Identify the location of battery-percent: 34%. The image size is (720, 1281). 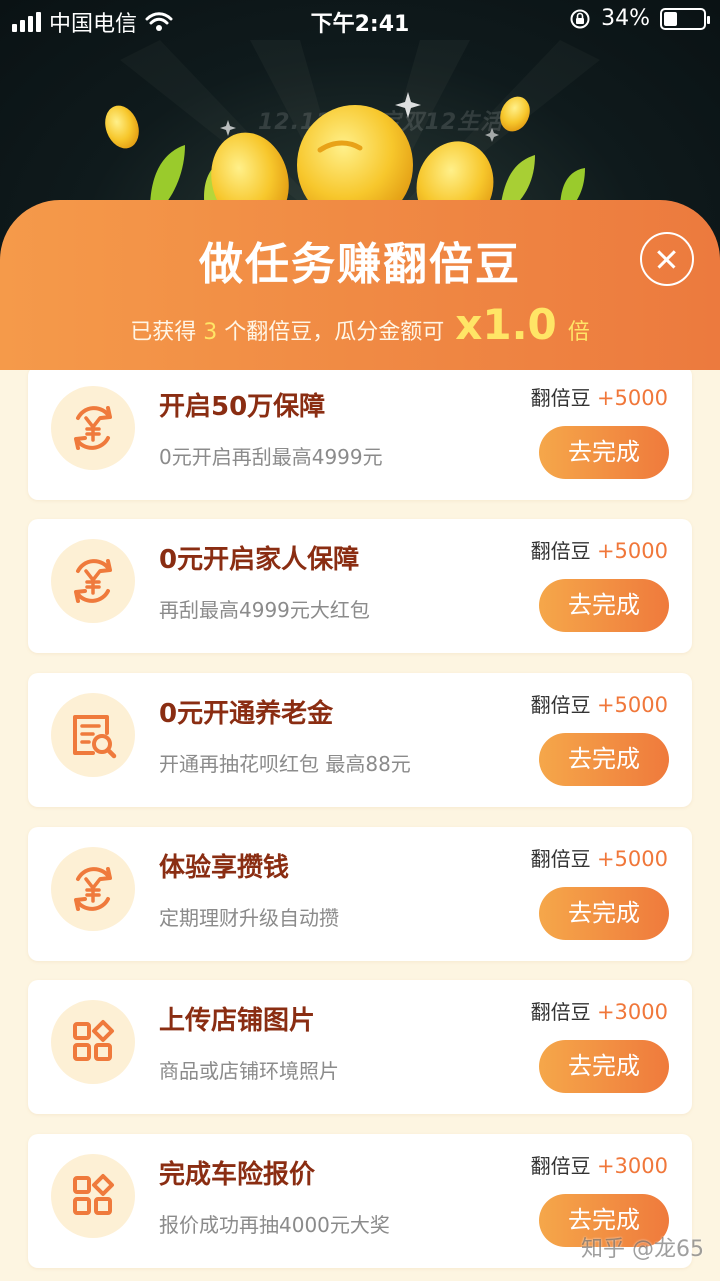
(625, 18).